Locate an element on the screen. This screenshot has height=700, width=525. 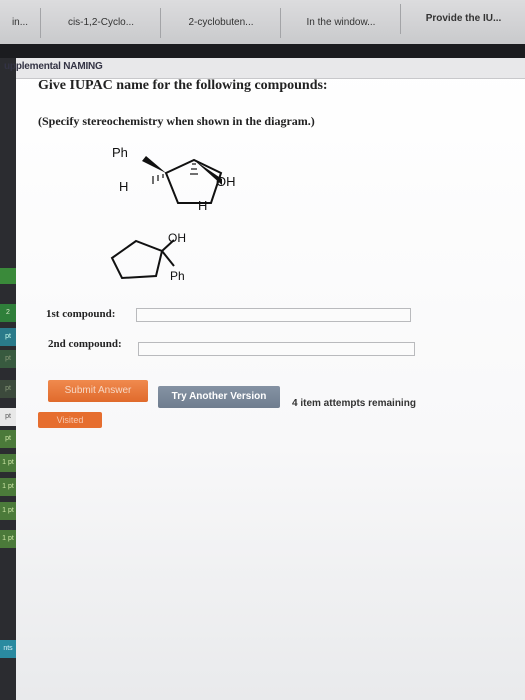
molecule-2: OH Ph is located at coordinates (148, 257).